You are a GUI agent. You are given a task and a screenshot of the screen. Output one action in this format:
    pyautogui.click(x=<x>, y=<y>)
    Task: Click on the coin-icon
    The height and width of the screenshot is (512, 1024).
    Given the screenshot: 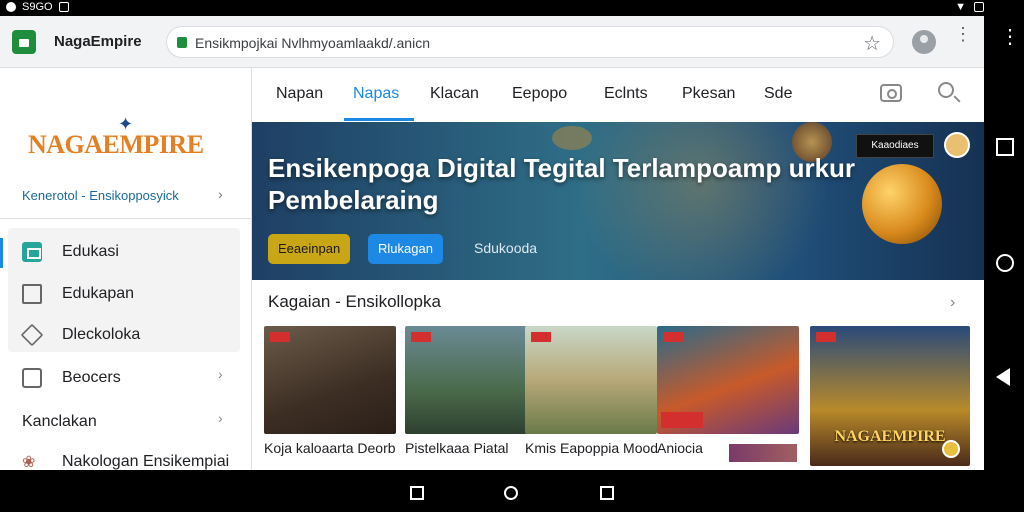 What is the action you would take?
    pyautogui.click(x=951, y=449)
    